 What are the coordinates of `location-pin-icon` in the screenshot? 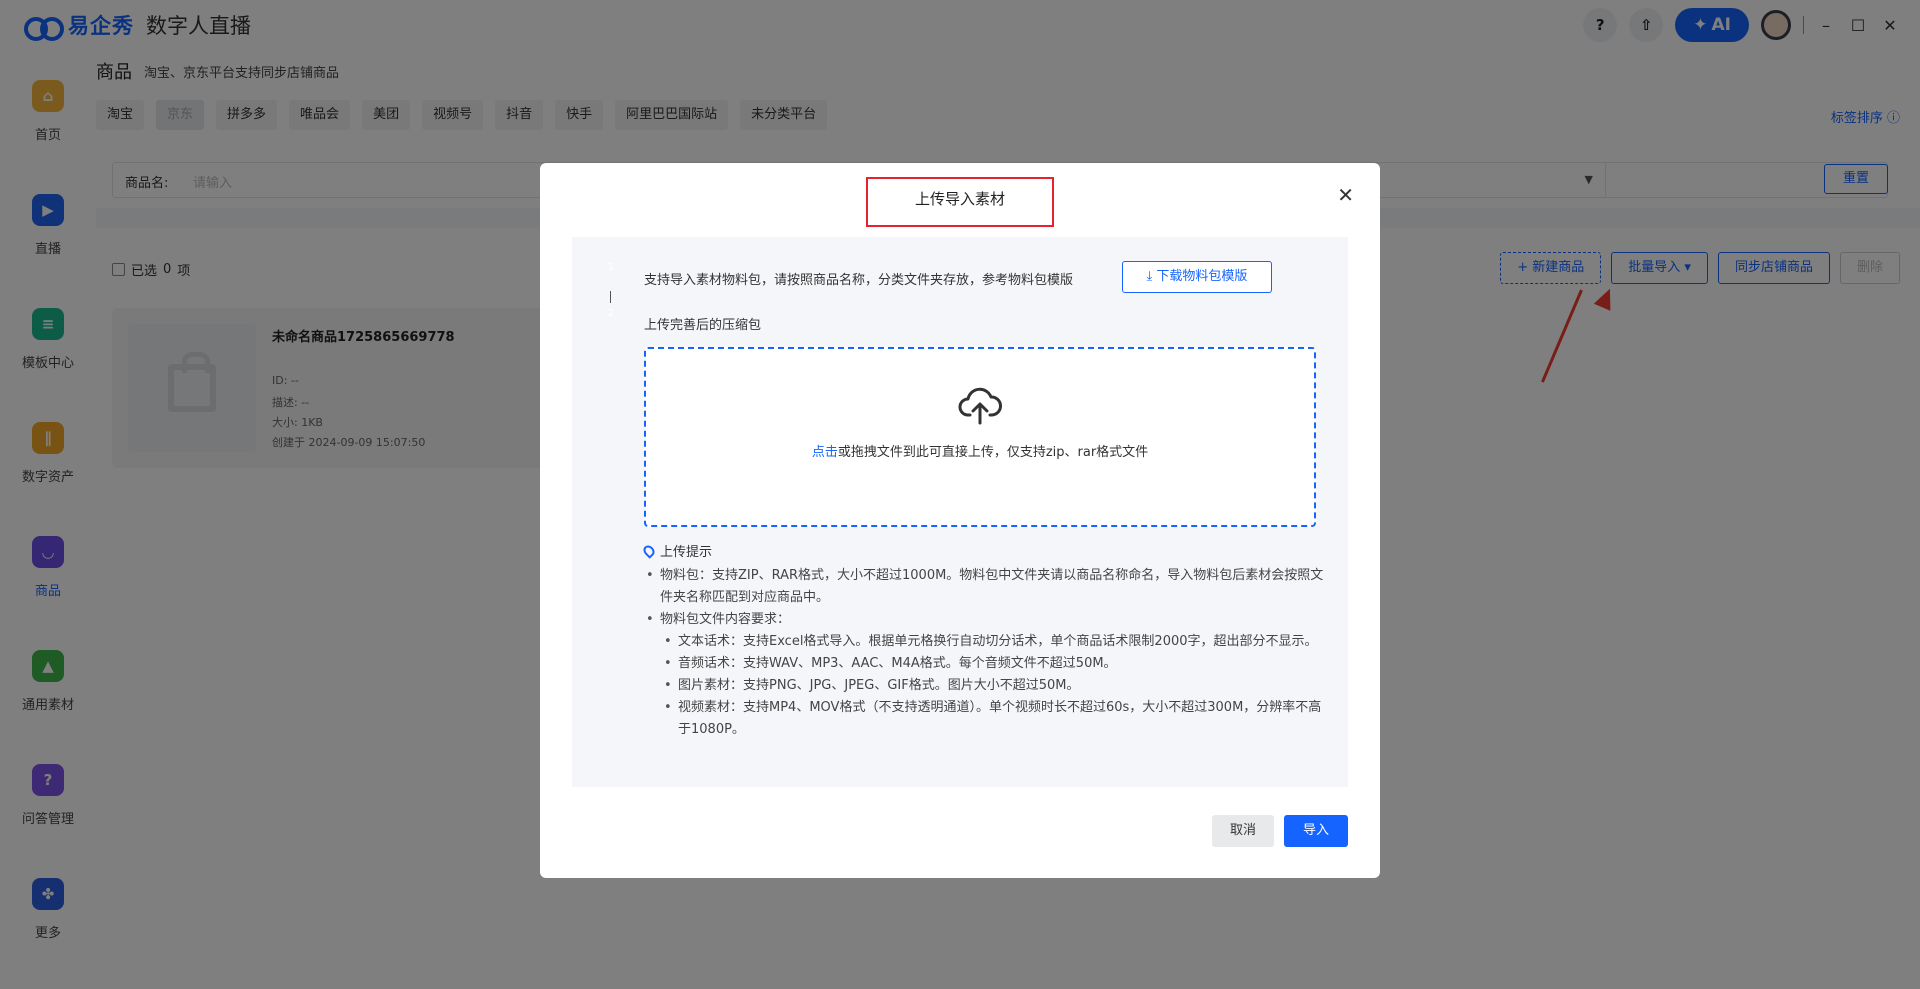 It's located at (649, 550).